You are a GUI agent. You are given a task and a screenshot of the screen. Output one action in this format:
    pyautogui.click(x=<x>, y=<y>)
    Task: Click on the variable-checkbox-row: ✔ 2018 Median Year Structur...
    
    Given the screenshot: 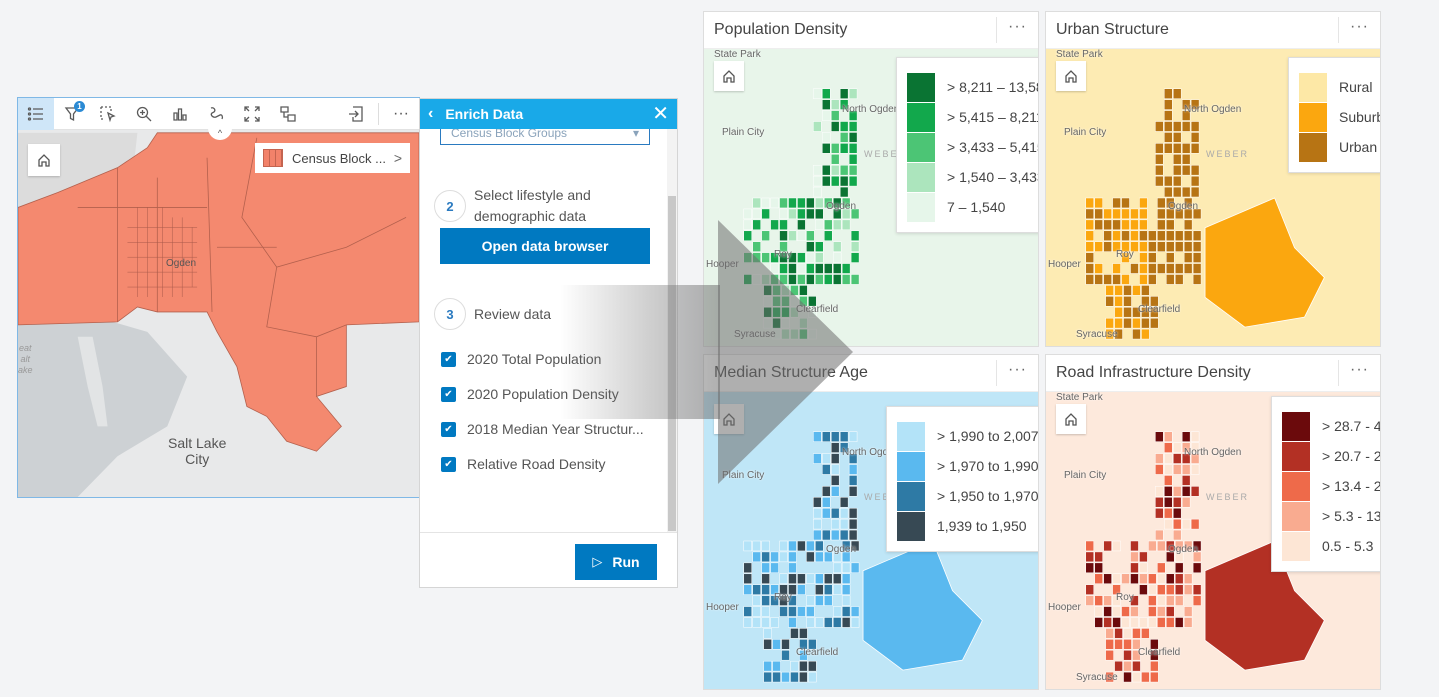 What is the action you would take?
    pyautogui.click(x=542, y=429)
    